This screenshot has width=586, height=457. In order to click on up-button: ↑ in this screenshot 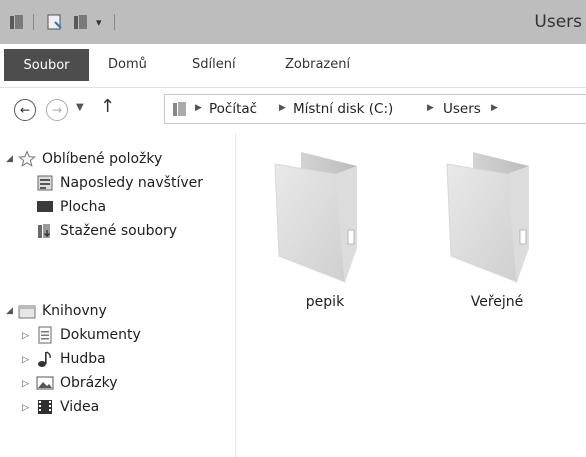, I will do `click(107, 106)`.